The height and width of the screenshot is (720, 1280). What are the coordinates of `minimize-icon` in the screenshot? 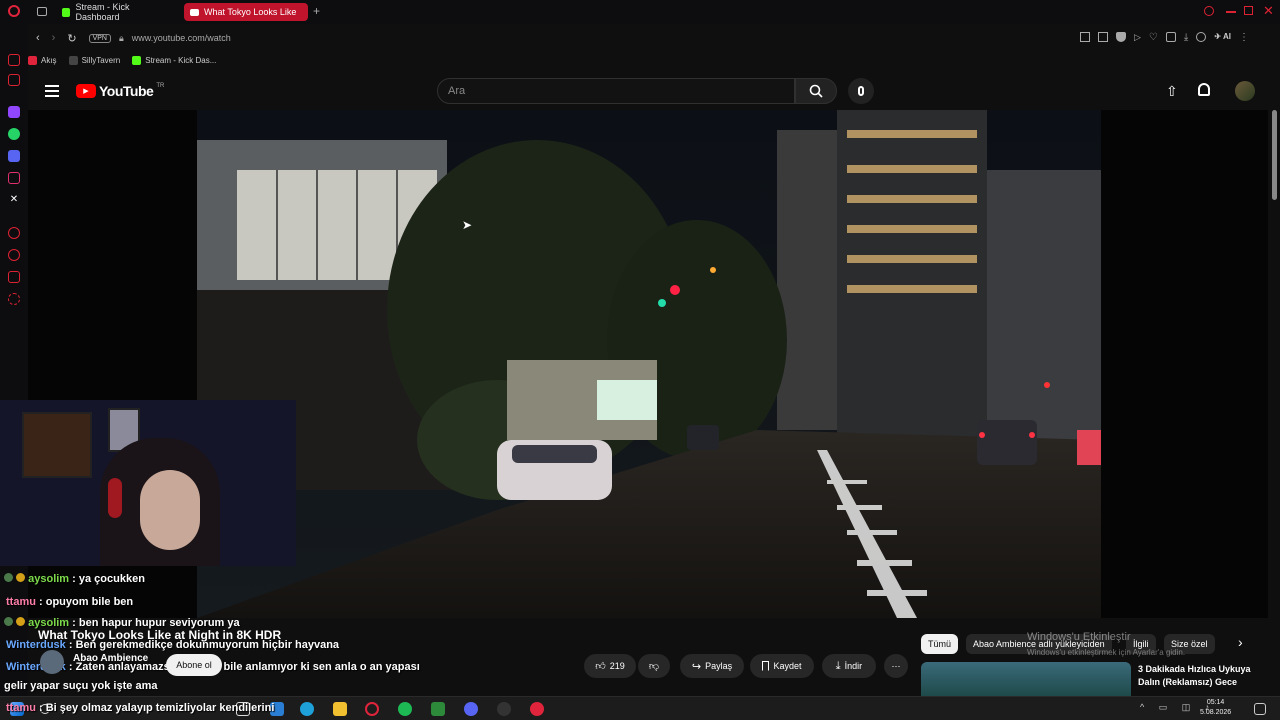 It's located at (1231, 12).